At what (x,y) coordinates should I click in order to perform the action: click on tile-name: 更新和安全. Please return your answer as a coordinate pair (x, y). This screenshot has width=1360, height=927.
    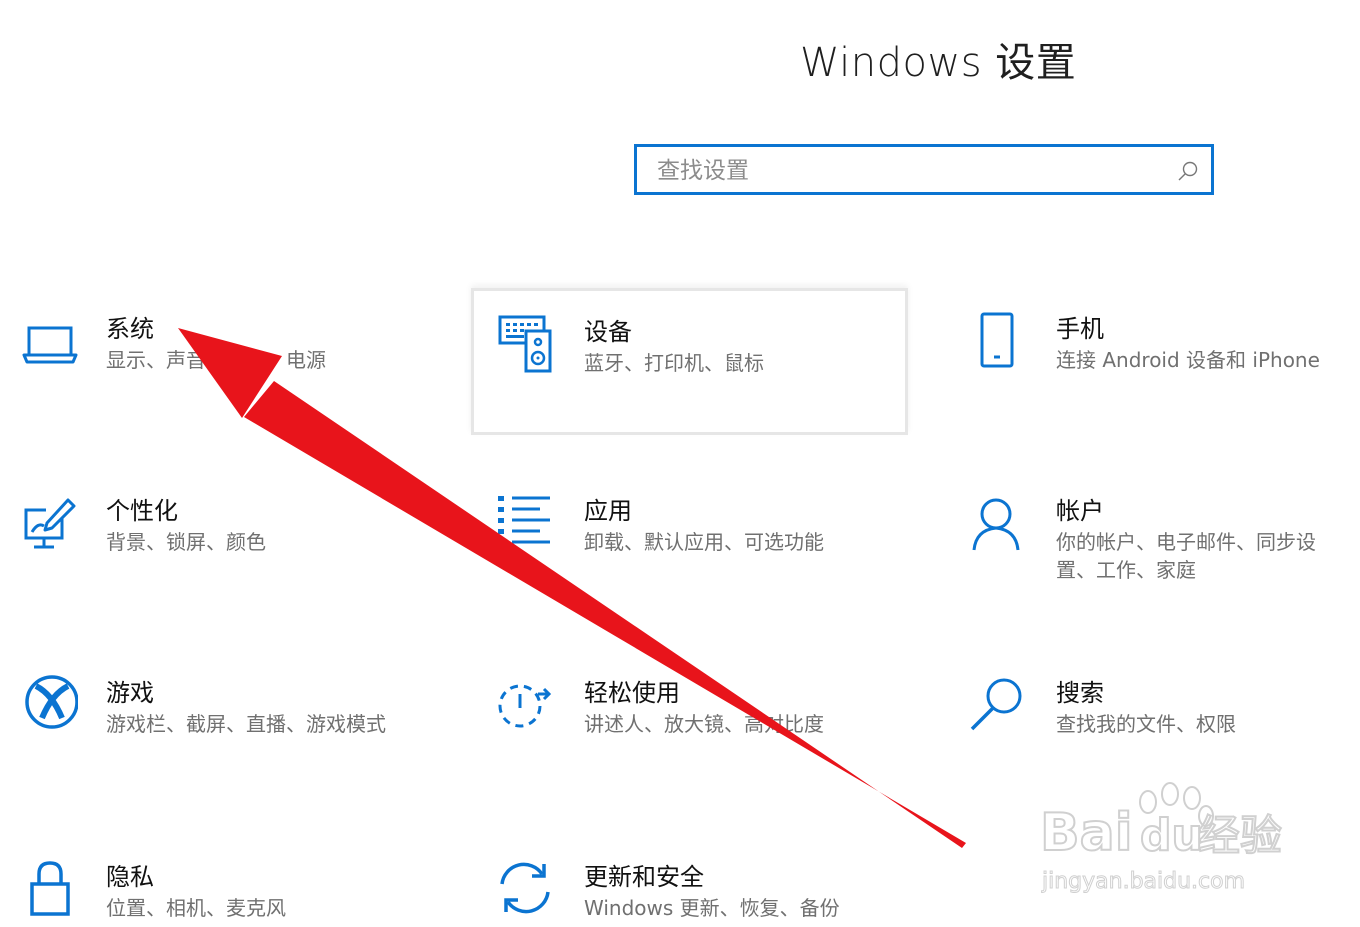
    Looking at the image, I should click on (644, 877).